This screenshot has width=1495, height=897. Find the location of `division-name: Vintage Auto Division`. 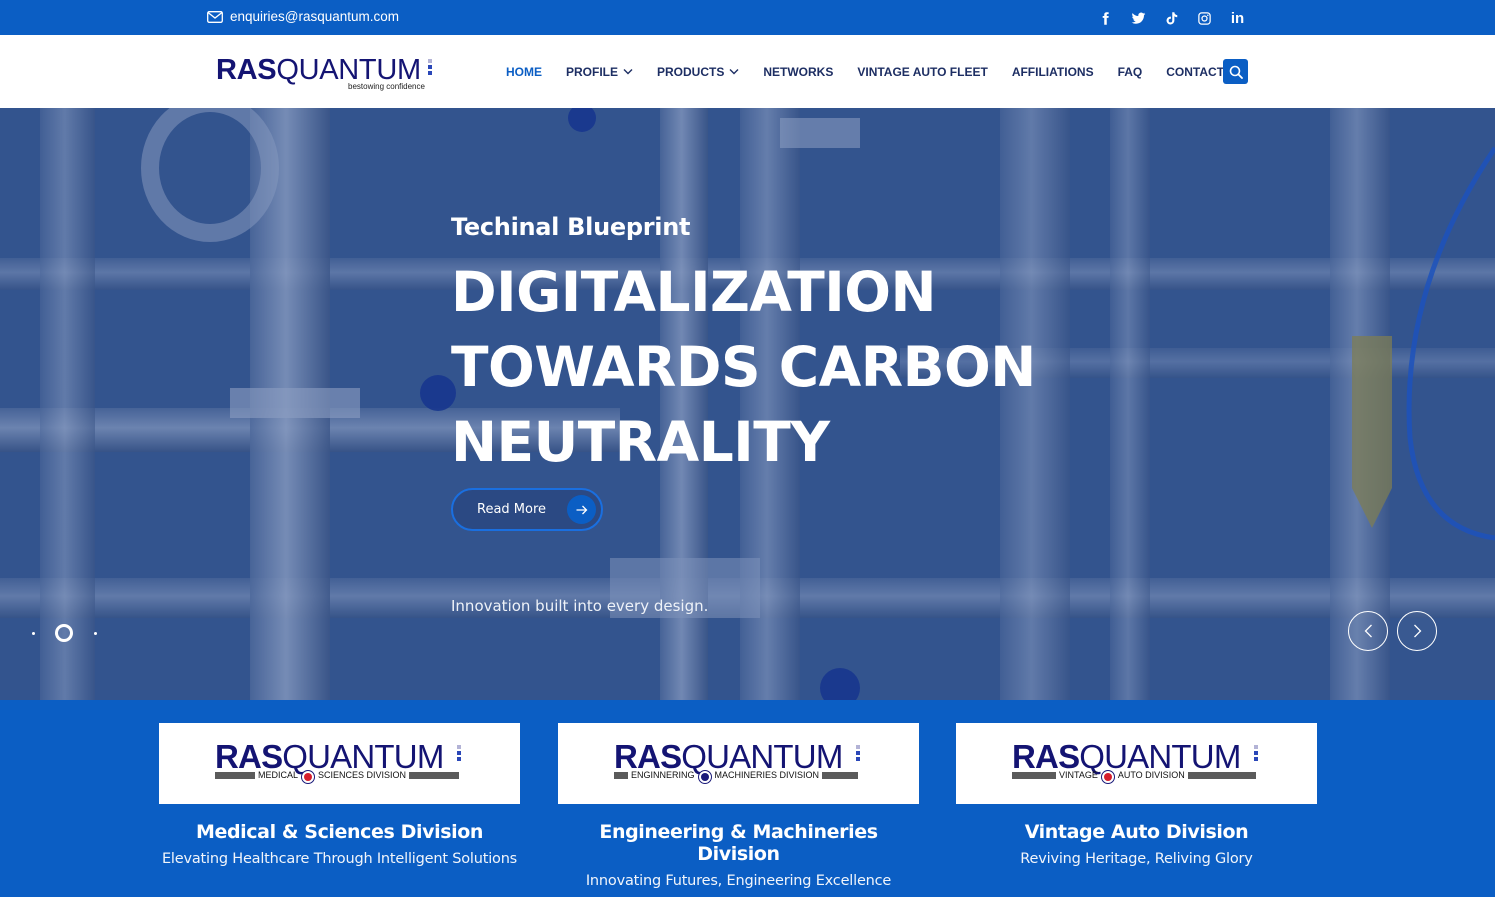

division-name: Vintage Auto Division is located at coordinates (1136, 832).